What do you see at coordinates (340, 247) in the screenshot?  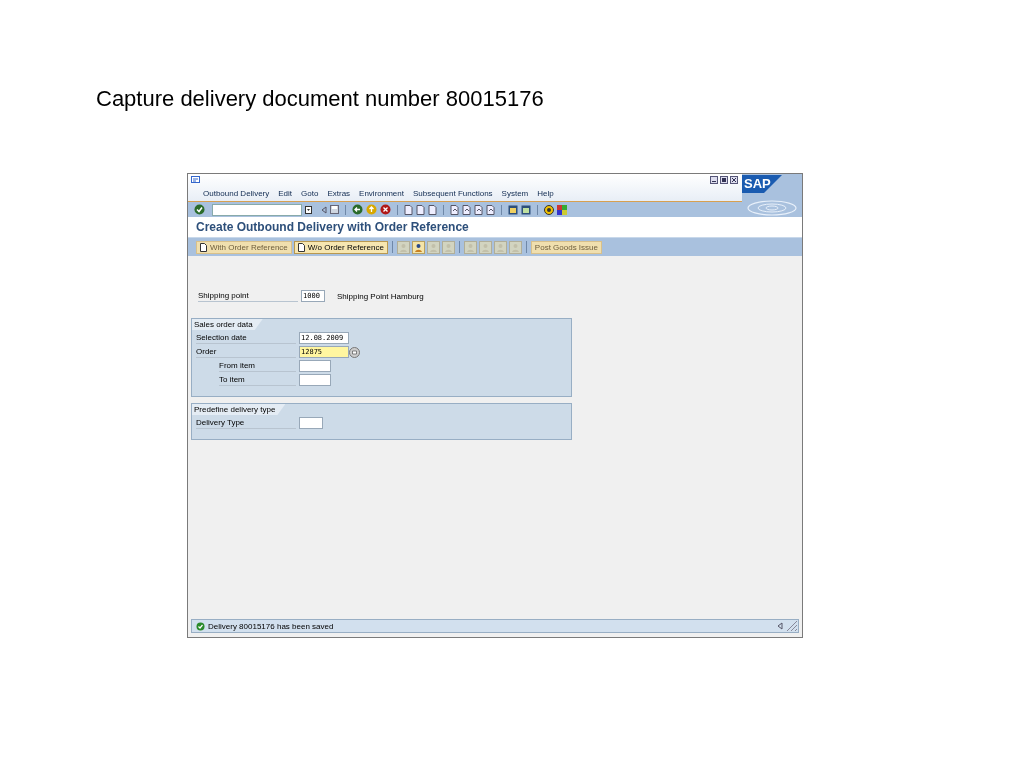 I see `toolbar-button: W/o Order Reference` at bounding box center [340, 247].